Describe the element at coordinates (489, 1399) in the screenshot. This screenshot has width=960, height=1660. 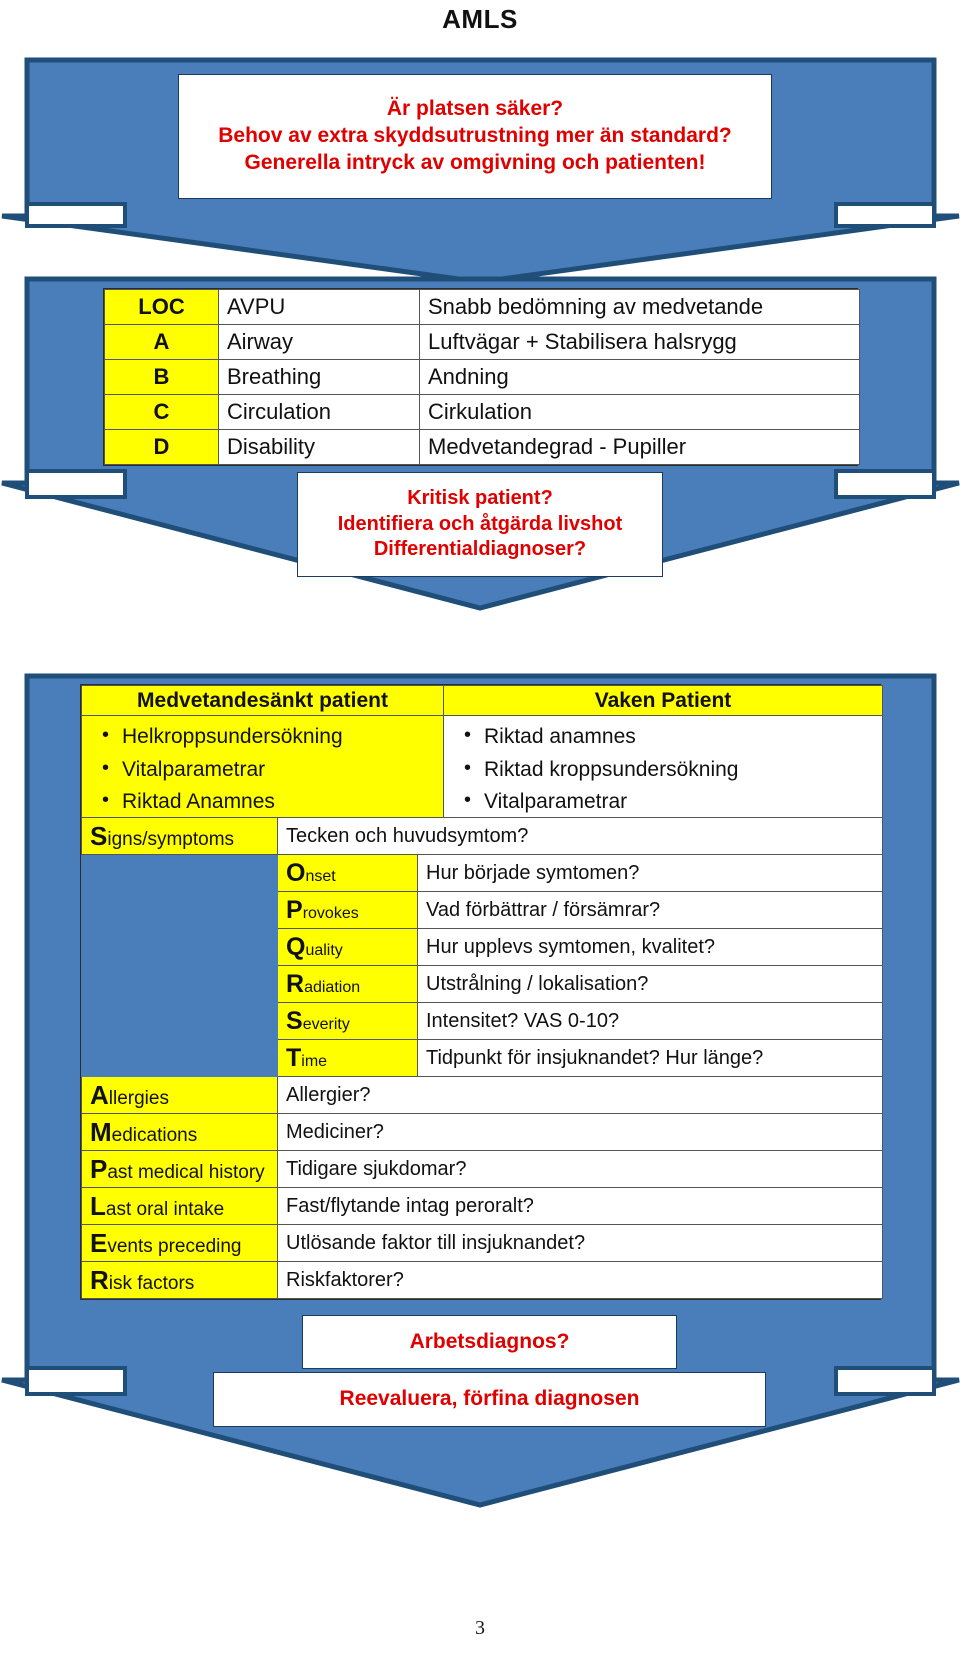
I see `reevaluate-text: Reevaluera, förfina diagnosen` at that location.